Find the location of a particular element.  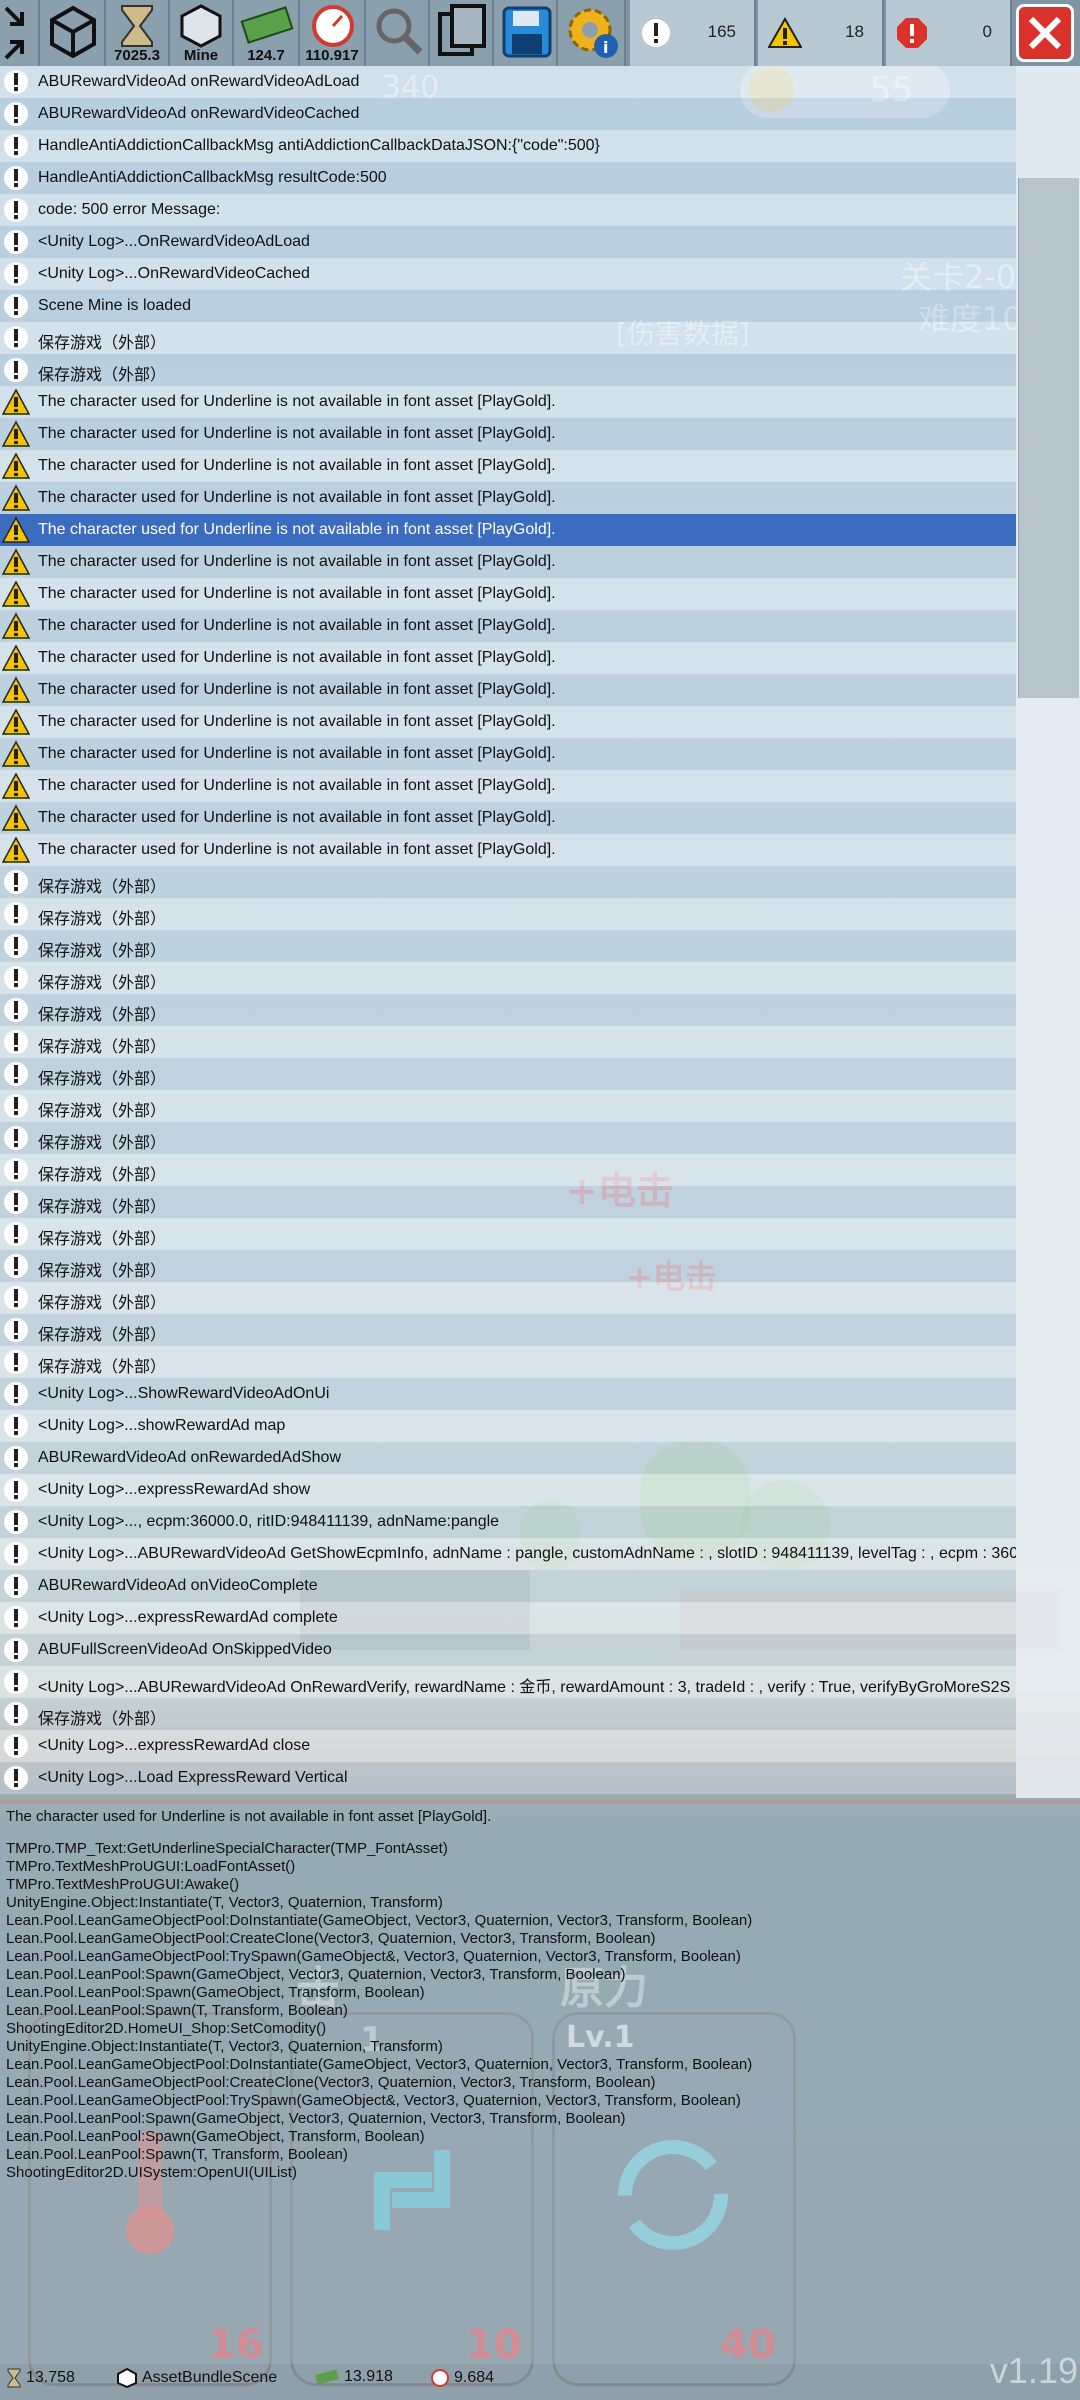

log-entry-text: <Unity Log>...expressRewardAd complete is located at coordinates (188, 1617).